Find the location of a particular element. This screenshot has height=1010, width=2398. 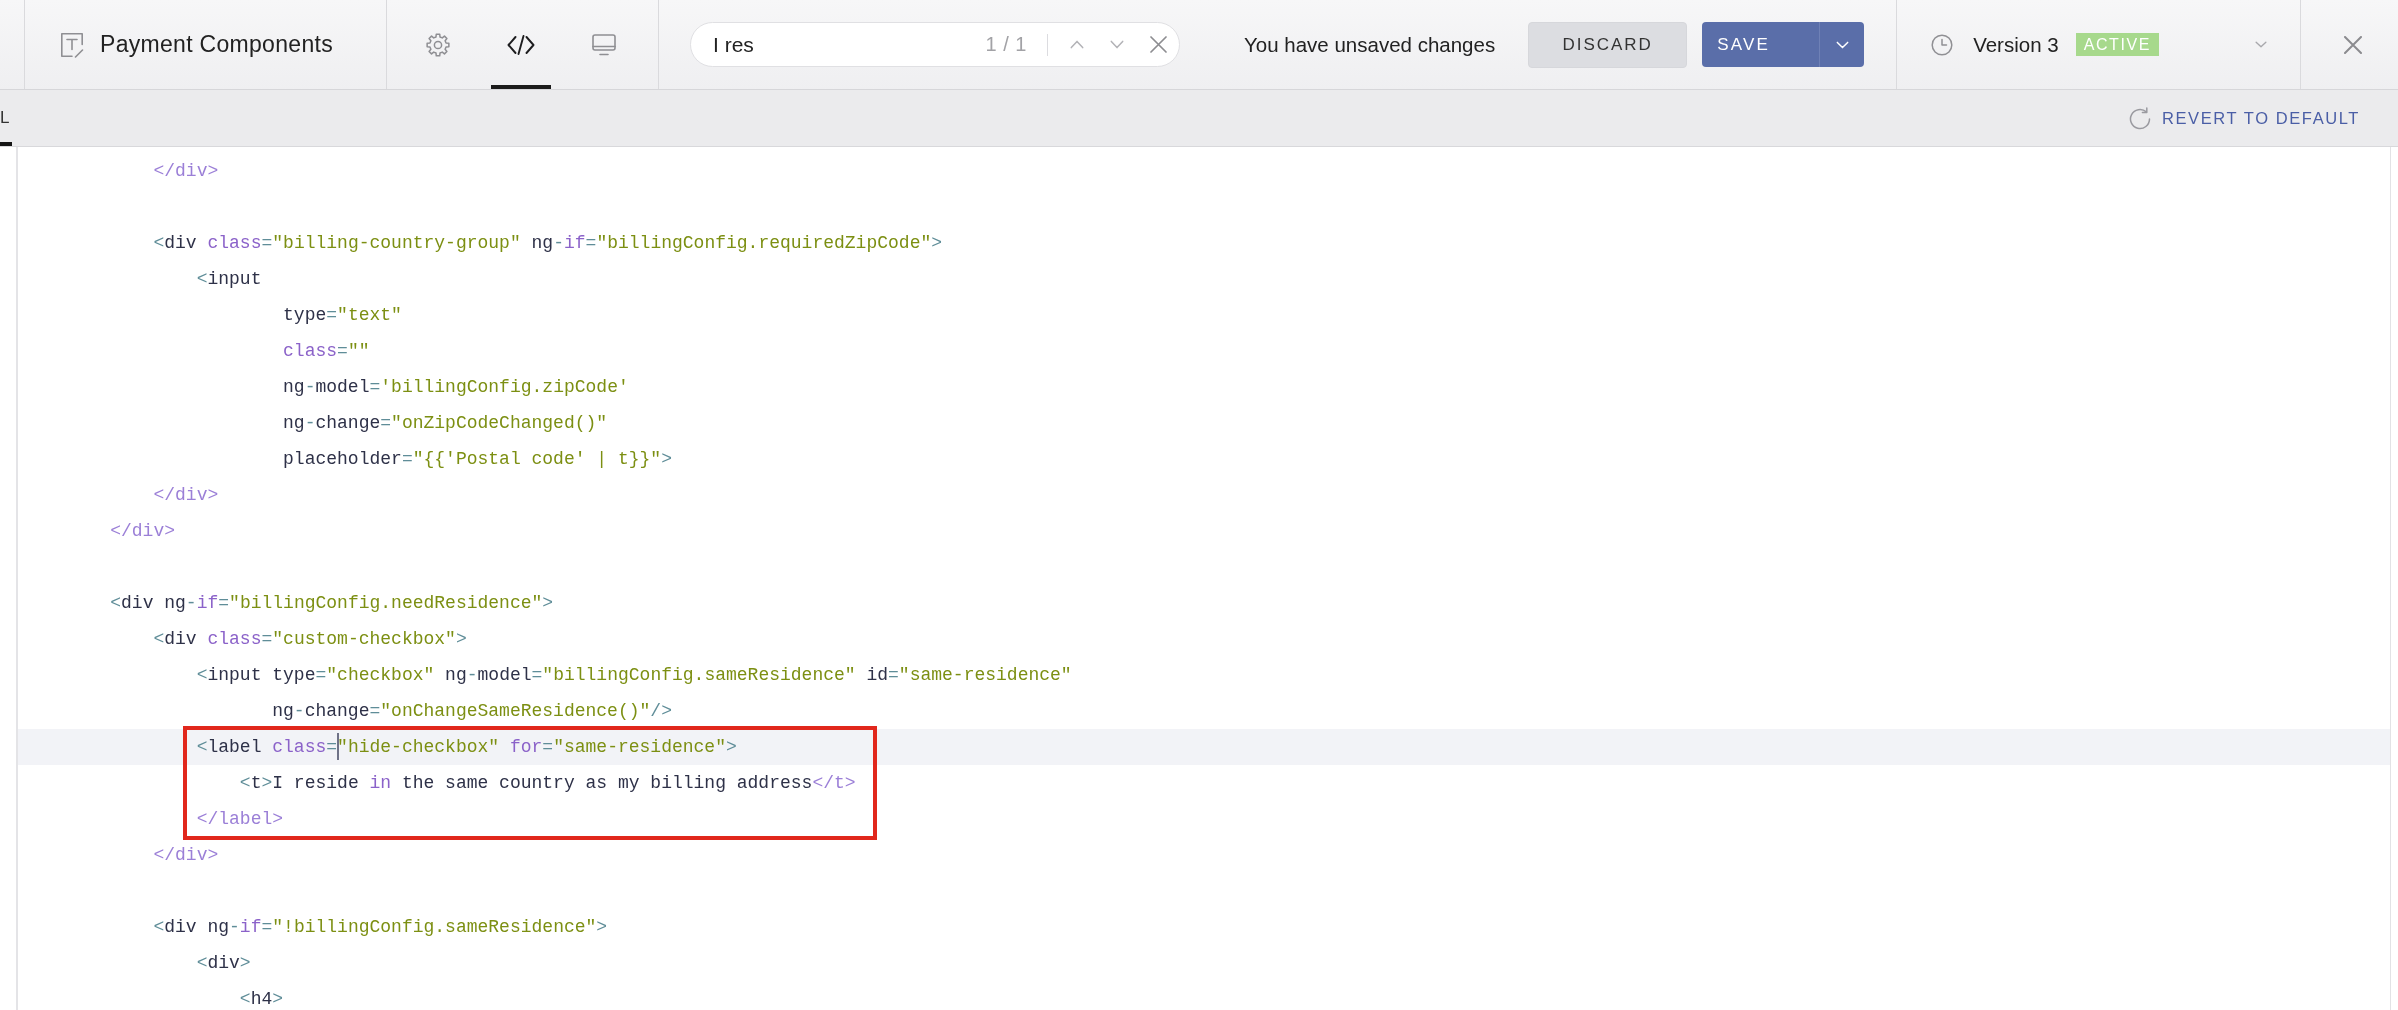

close-icon is located at coordinates (2352, 44).